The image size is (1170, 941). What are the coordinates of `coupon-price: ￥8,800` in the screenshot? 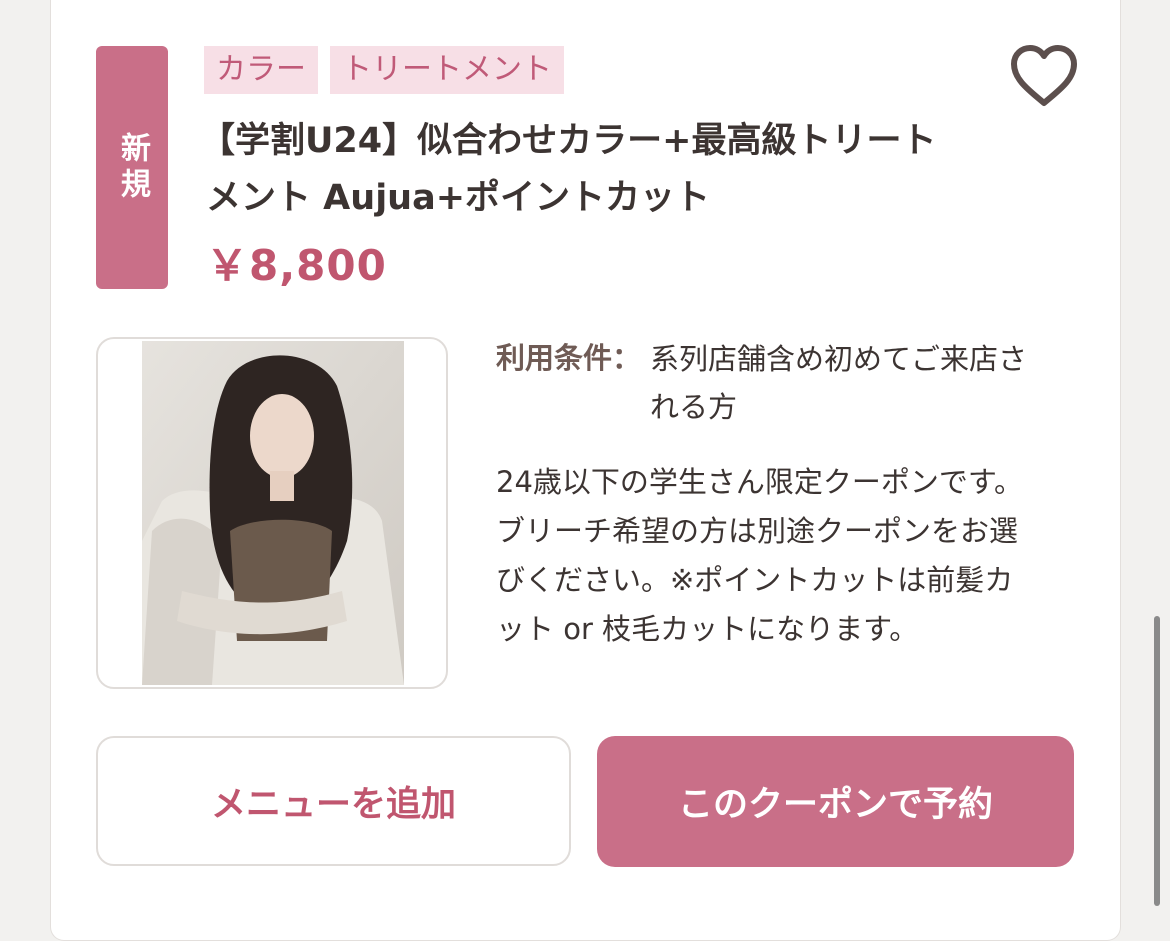 It's located at (296, 265).